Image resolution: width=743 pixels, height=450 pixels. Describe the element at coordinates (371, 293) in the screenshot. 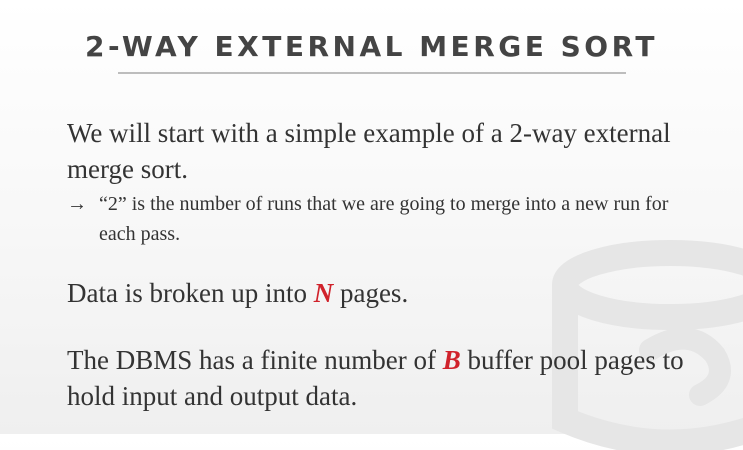

I see `bullet-text-end: pages.` at that location.